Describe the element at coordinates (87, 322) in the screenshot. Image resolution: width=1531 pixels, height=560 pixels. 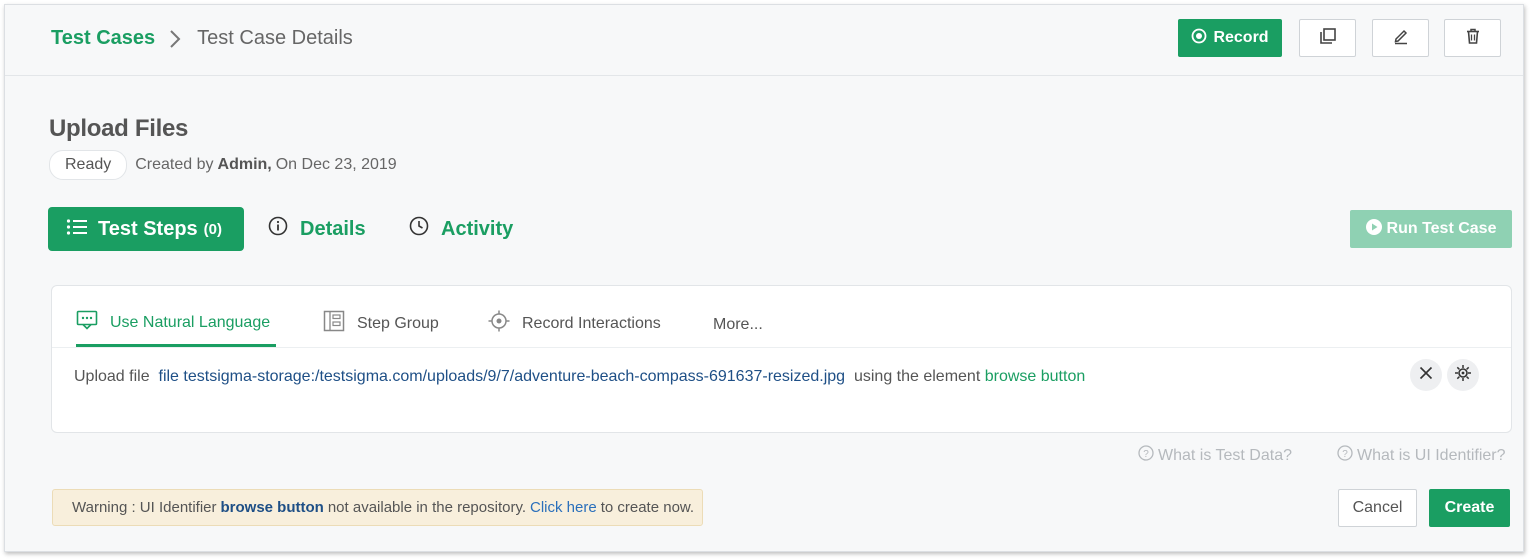
I see `chat-icon` at that location.